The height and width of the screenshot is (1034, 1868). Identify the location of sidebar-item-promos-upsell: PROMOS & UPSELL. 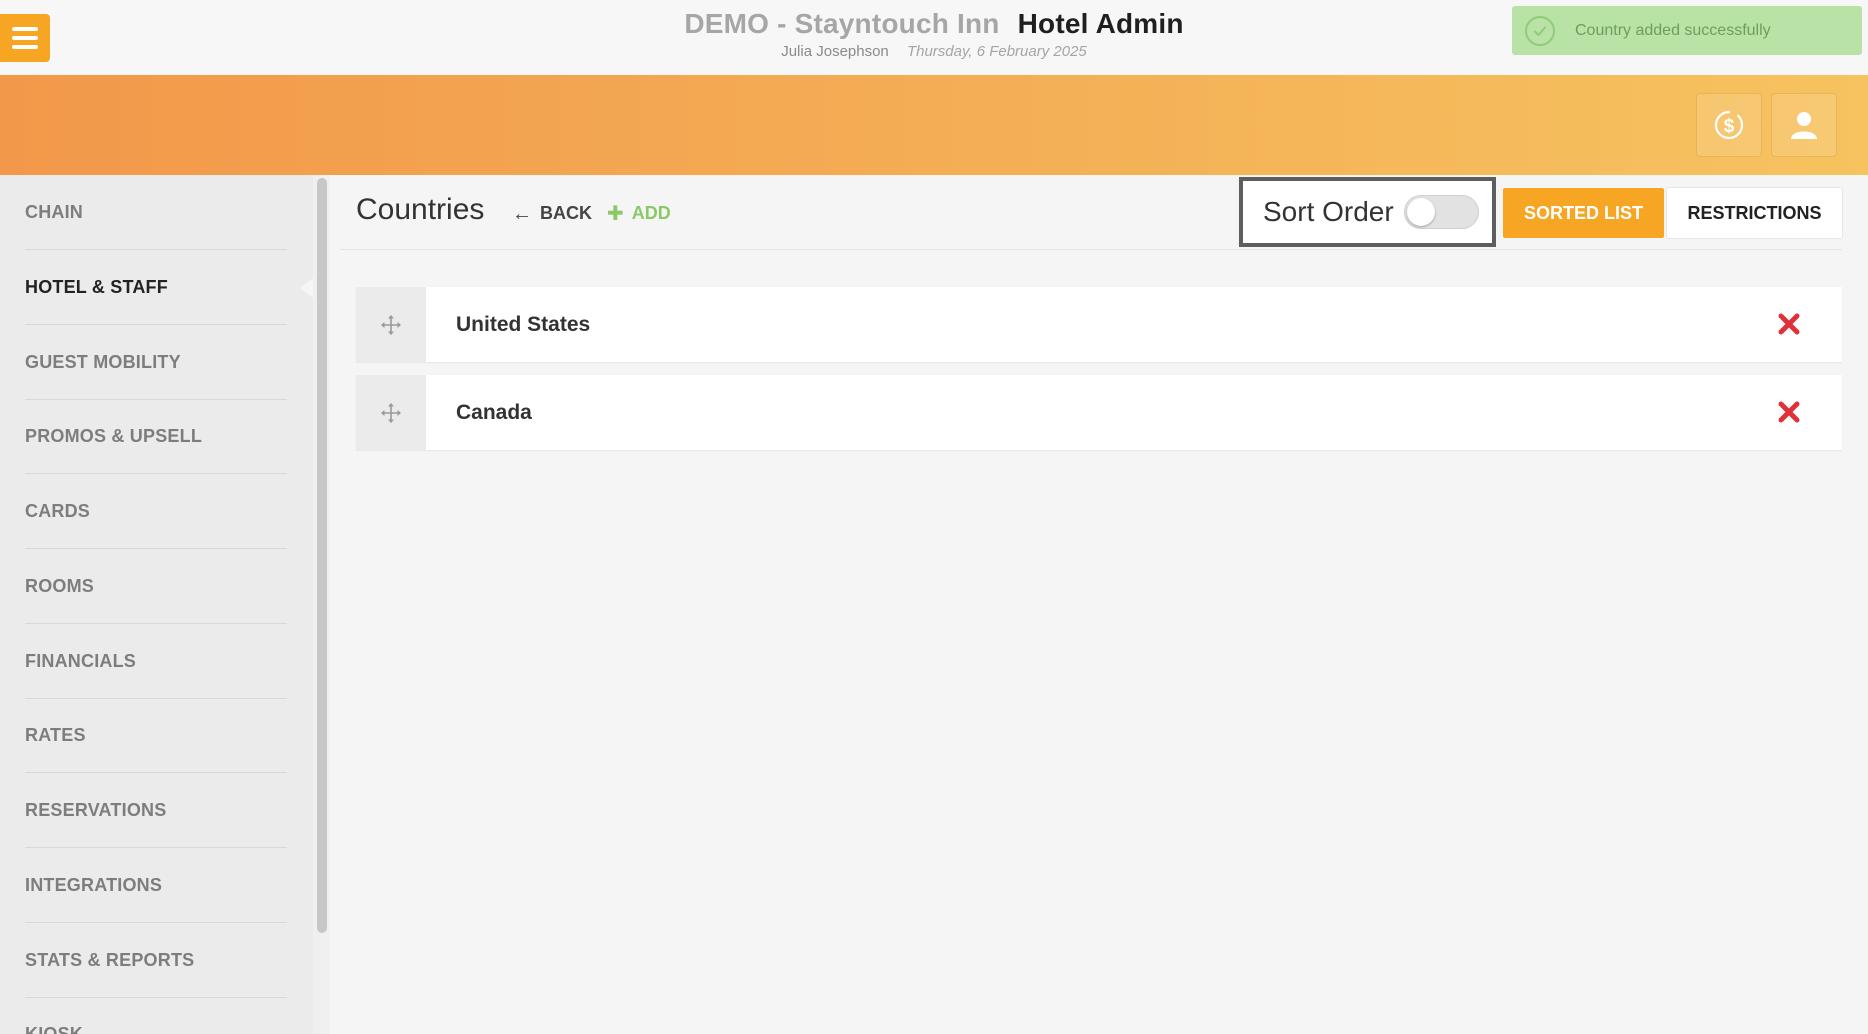
(156, 436).